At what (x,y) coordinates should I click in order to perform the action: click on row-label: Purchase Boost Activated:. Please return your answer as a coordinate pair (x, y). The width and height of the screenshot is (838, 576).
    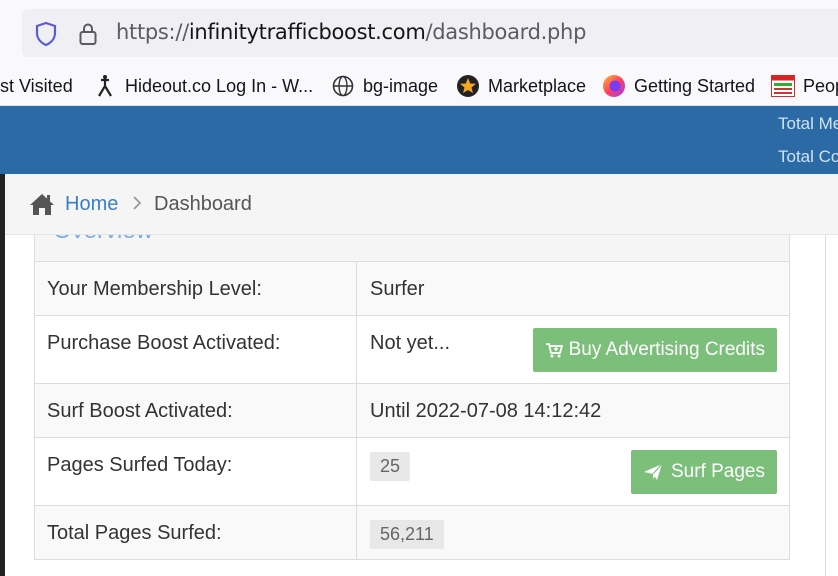
    Looking at the image, I should click on (195, 349).